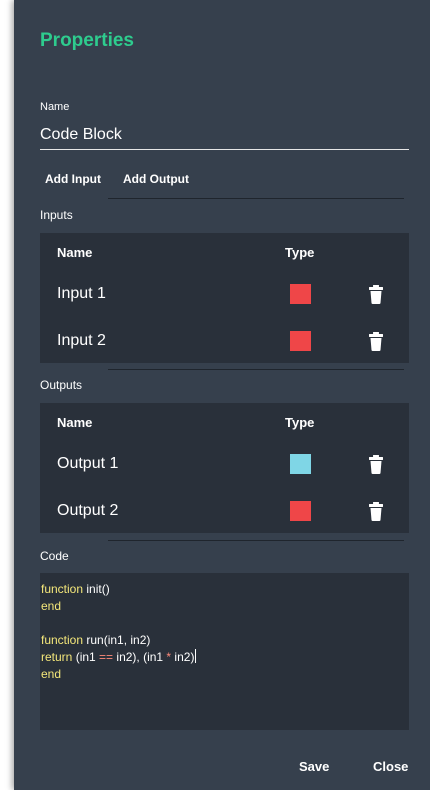 The height and width of the screenshot is (790, 430). I want to click on save-button: Save, so click(314, 766).